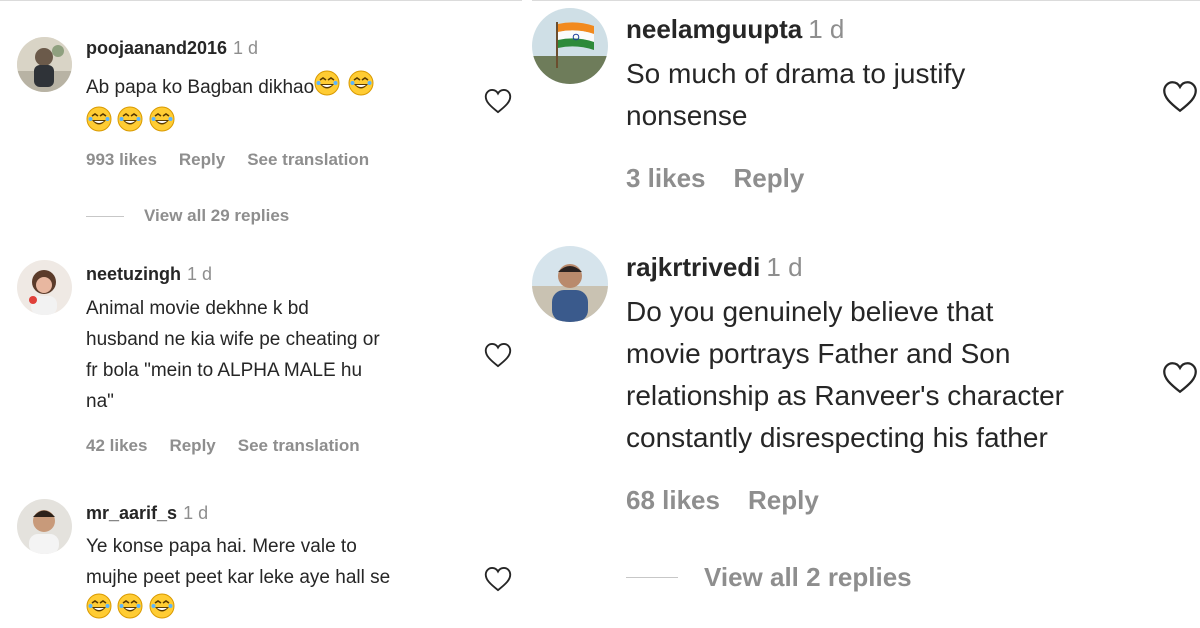 The image size is (1200, 628). Describe the element at coordinates (693, 267) in the screenshot. I see `username: rajkrtrivedi` at that location.